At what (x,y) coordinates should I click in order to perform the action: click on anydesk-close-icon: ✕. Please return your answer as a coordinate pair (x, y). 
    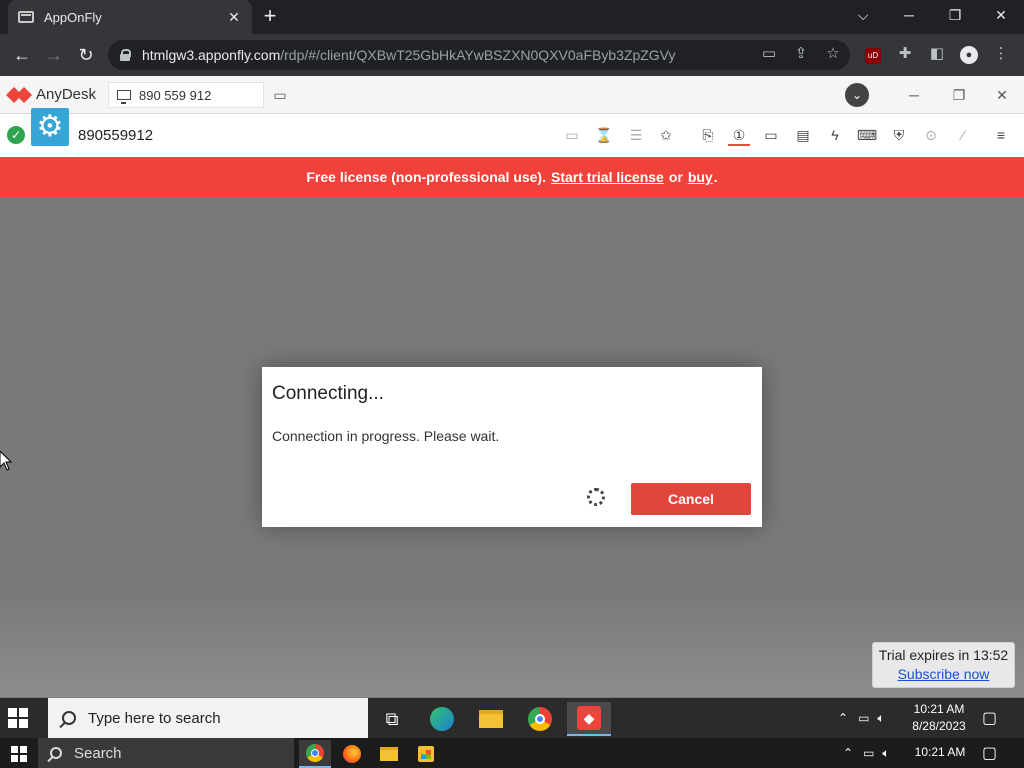
    Looking at the image, I should click on (1002, 95).